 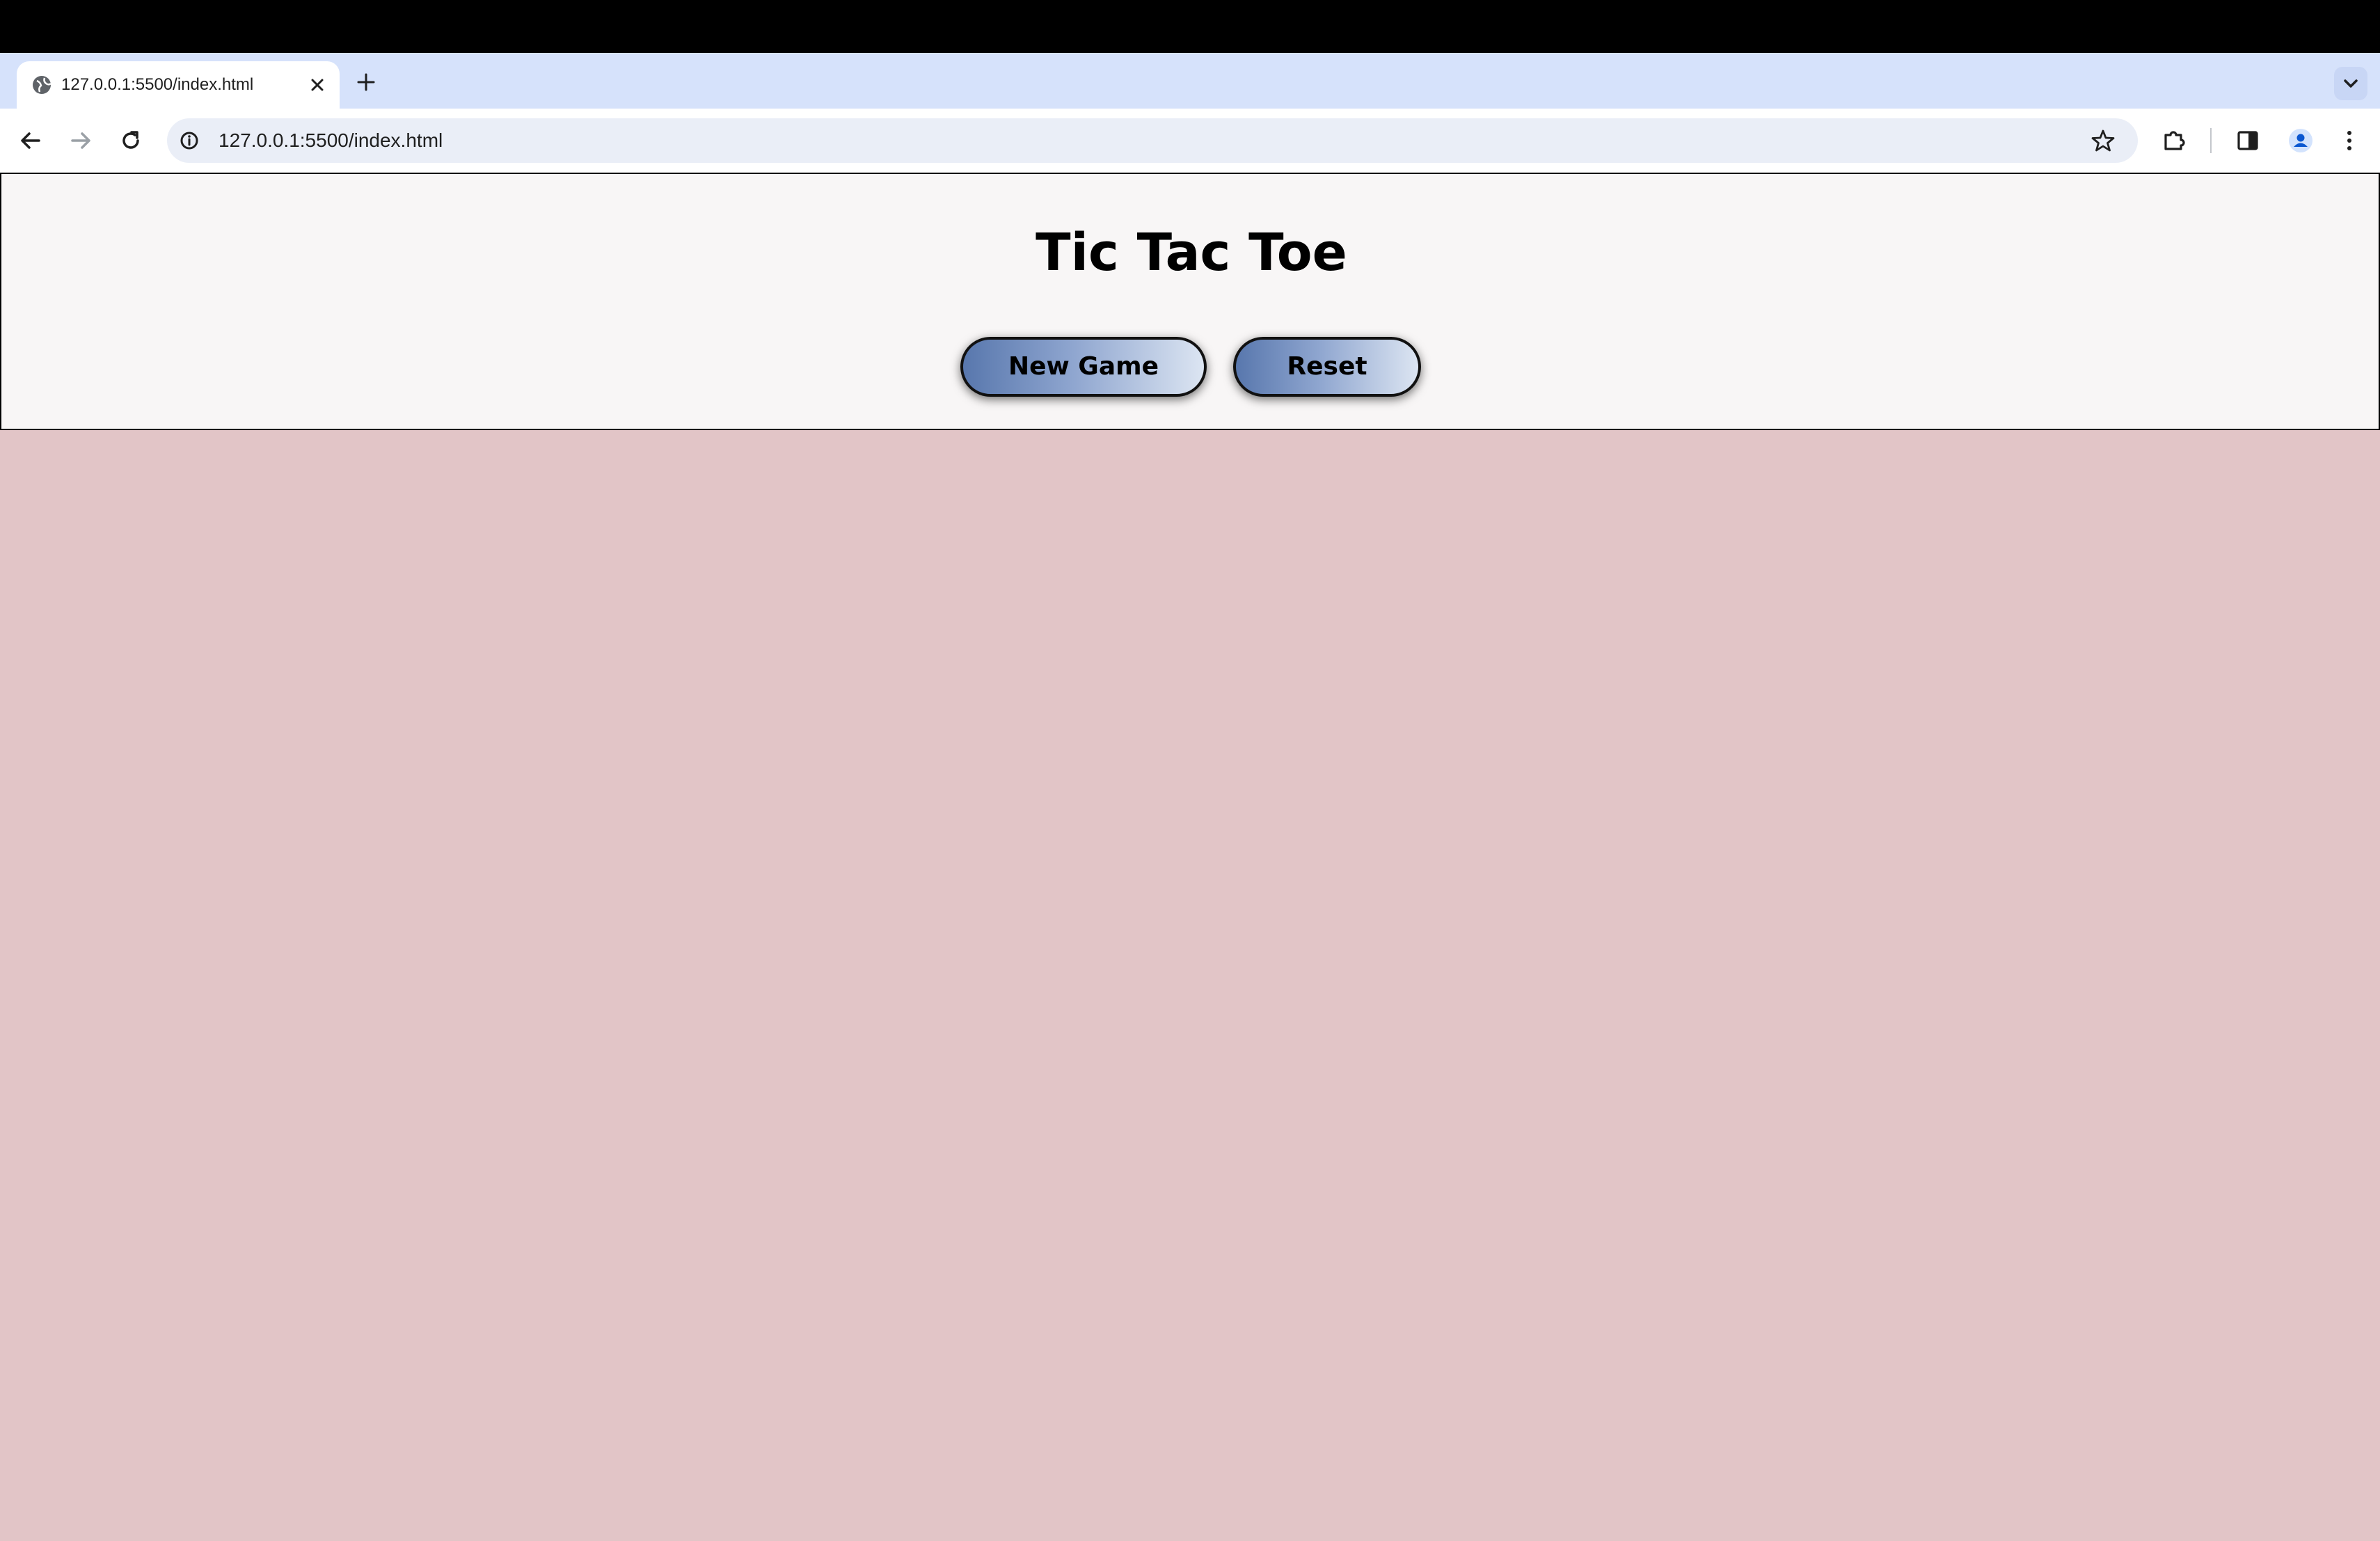 What do you see at coordinates (2349, 140) in the screenshot?
I see `more-menu-icon` at bounding box center [2349, 140].